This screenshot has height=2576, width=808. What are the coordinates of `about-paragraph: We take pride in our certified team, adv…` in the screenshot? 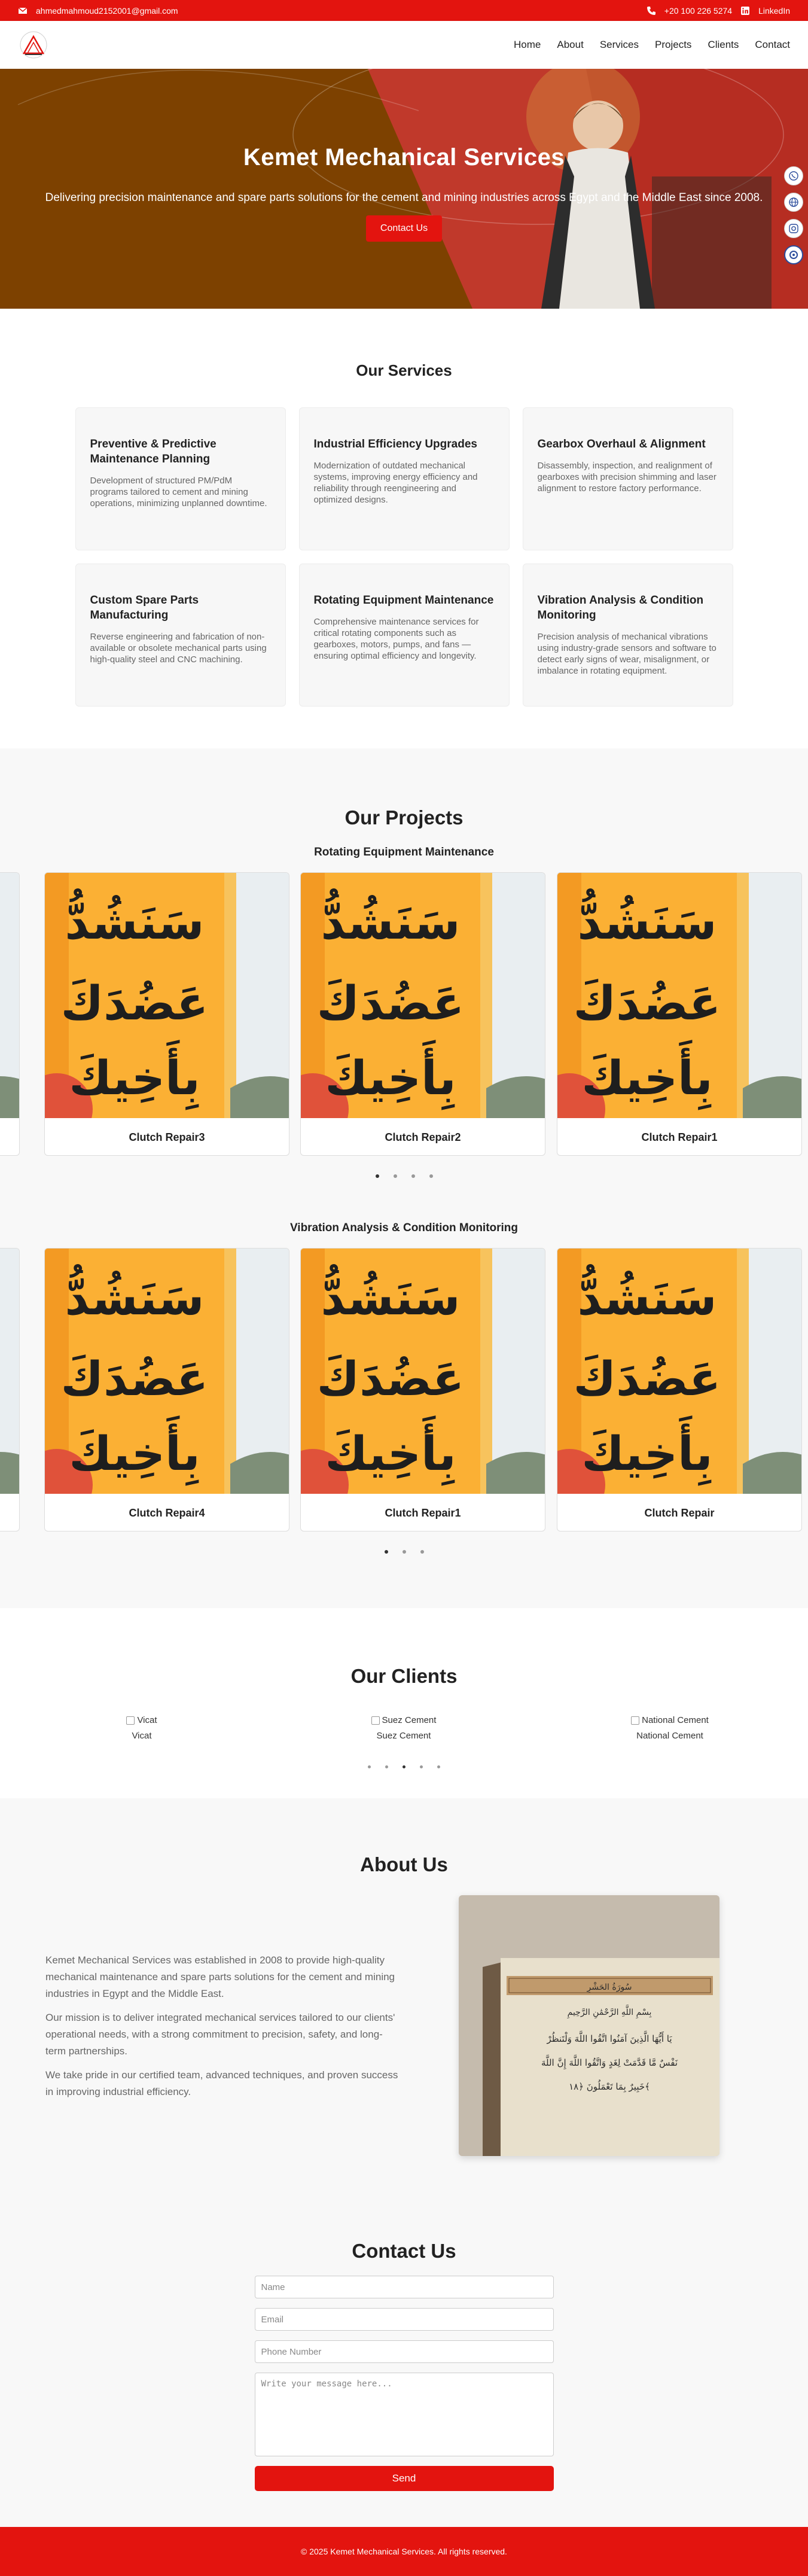 It's located at (221, 2083).